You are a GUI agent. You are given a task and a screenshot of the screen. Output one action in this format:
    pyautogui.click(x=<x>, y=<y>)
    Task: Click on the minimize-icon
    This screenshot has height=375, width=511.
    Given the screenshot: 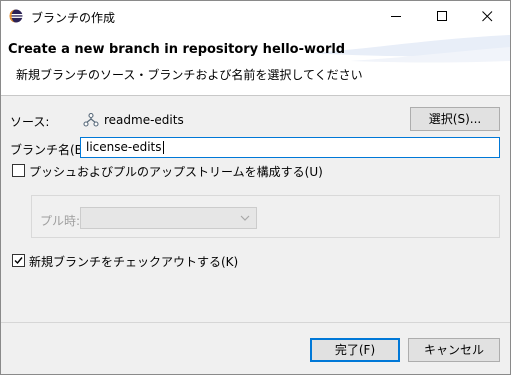 What is the action you would take?
    pyautogui.click(x=396, y=16)
    